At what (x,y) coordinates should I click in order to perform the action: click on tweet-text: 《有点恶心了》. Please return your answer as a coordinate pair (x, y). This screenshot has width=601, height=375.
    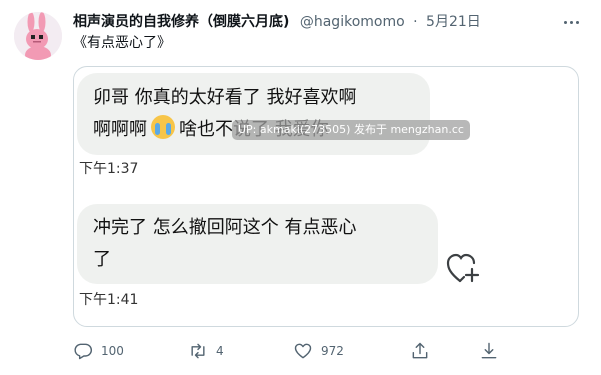
    Looking at the image, I should click on (122, 43).